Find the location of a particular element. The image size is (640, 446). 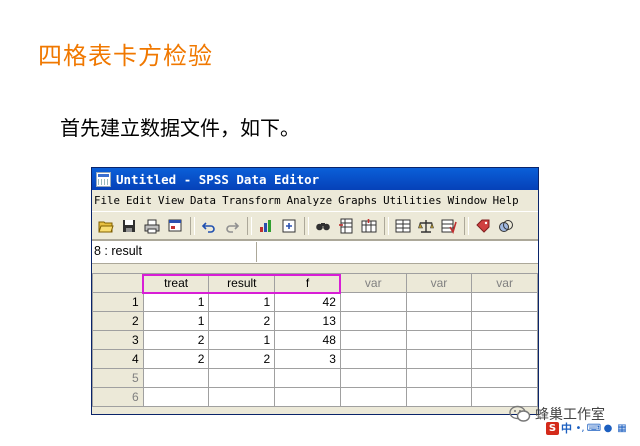

menu-analyze: Analyze is located at coordinates (310, 200).